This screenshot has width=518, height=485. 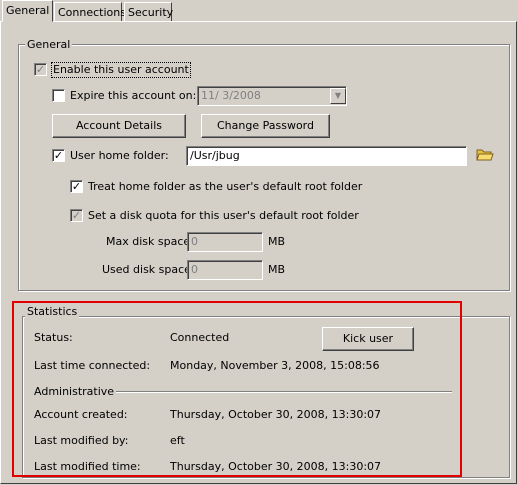 I want to click on expire-account-label: Expire this account on:, so click(x=133, y=96).